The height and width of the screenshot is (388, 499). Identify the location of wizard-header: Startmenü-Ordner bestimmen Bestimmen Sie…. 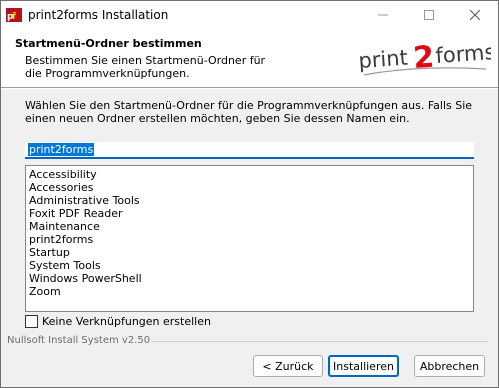
(249, 58).